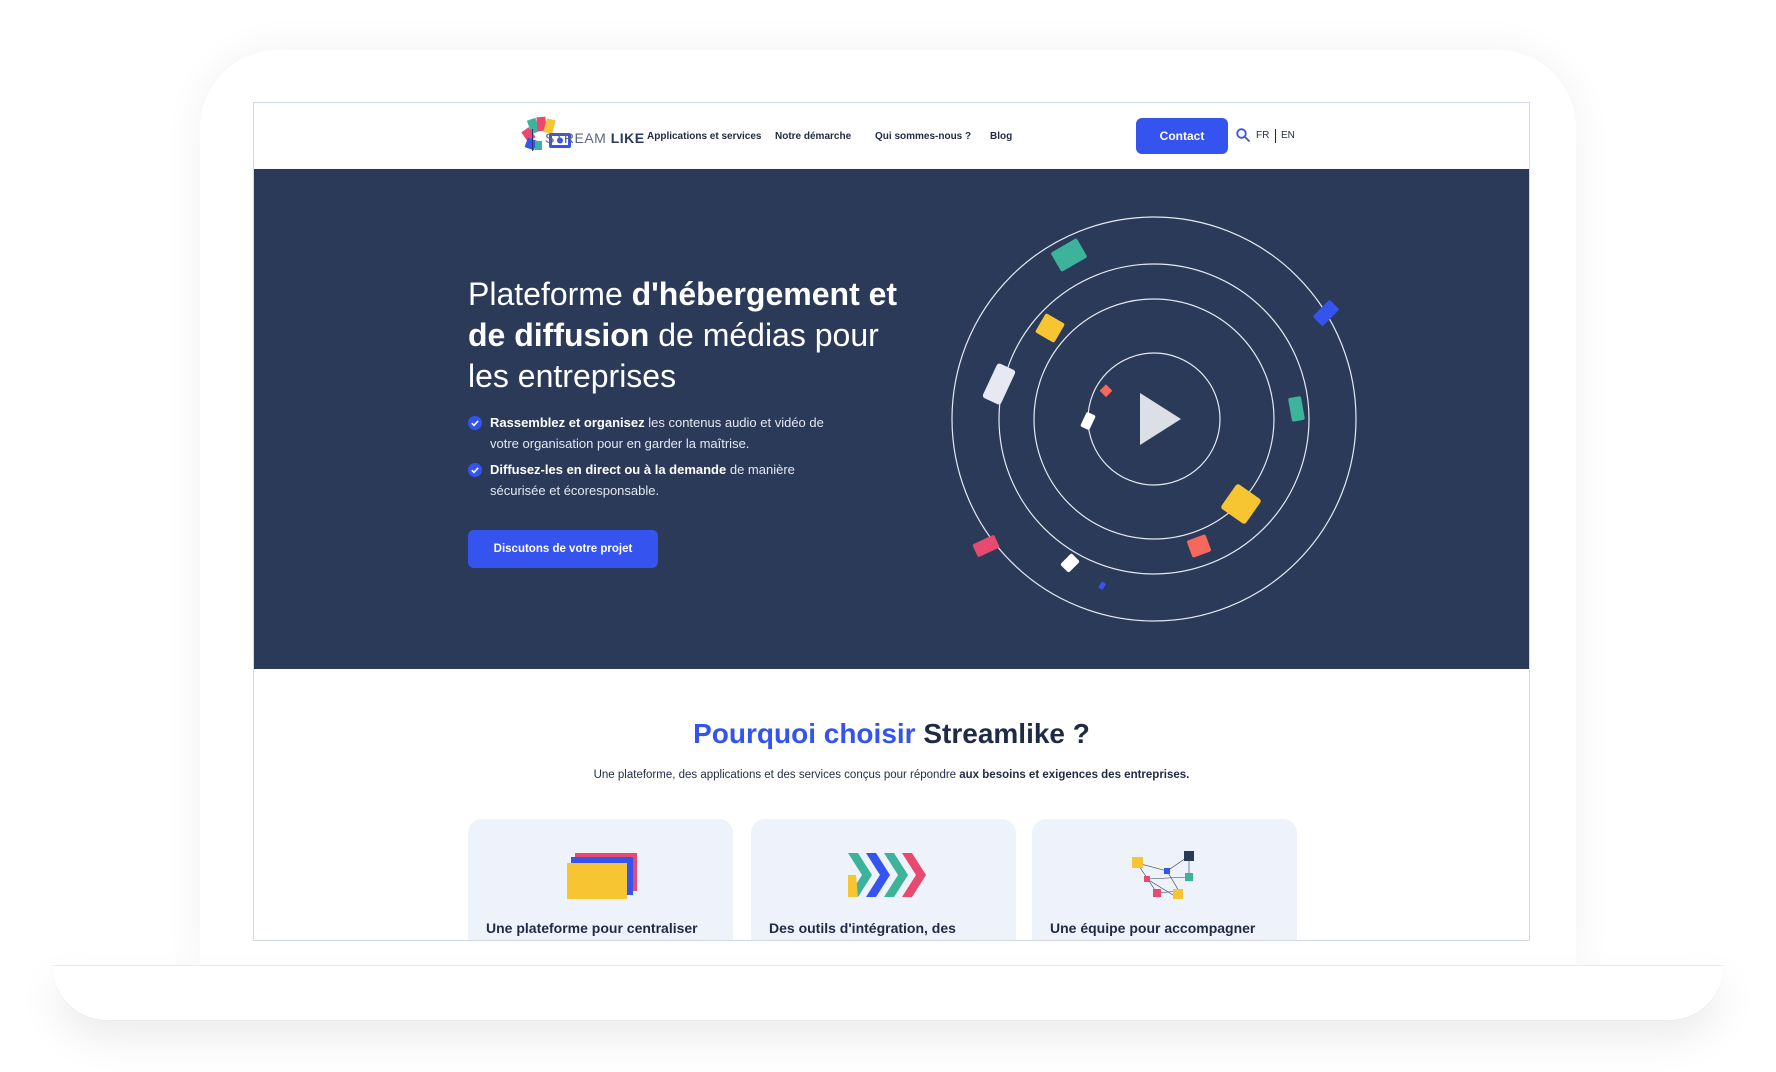 Image resolution: width=1776 pixels, height=1072 pixels. Describe the element at coordinates (1262, 135) in the screenshot. I see `lang-fr: FR` at that location.